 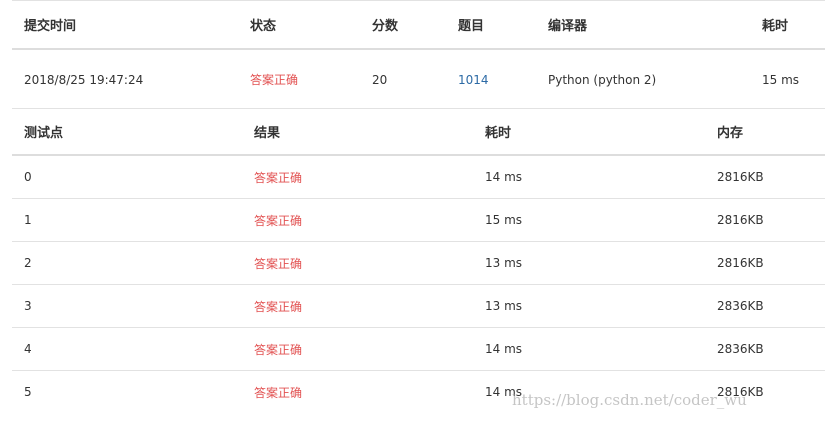 I want to click on header-result: 结果, so click(x=267, y=133).